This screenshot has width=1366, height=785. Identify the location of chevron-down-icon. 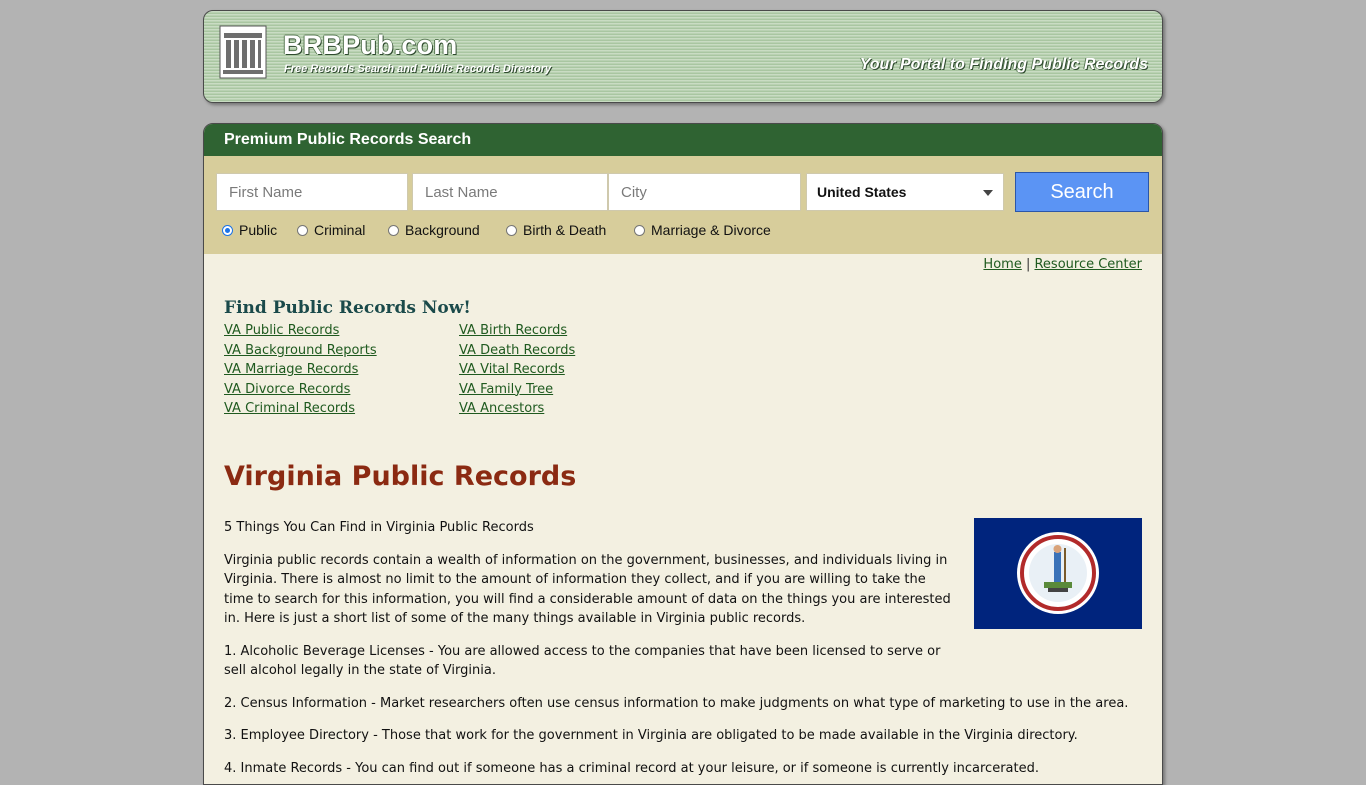
(988, 193).